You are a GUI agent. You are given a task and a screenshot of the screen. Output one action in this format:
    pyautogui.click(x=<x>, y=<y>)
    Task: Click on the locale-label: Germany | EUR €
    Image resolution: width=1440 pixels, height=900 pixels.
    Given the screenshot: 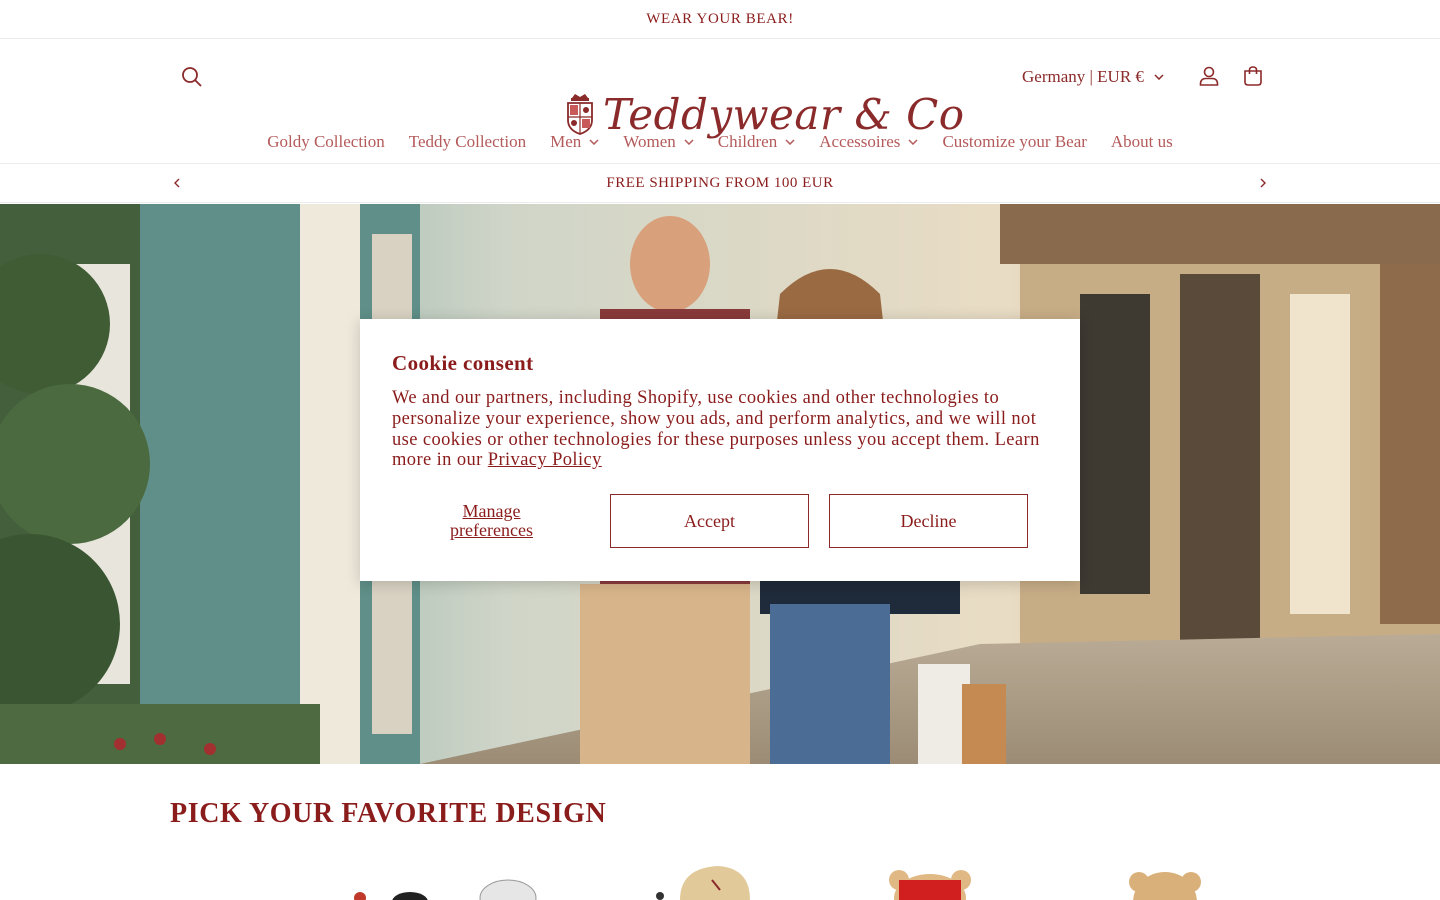 What is the action you would take?
    pyautogui.click(x=1083, y=76)
    